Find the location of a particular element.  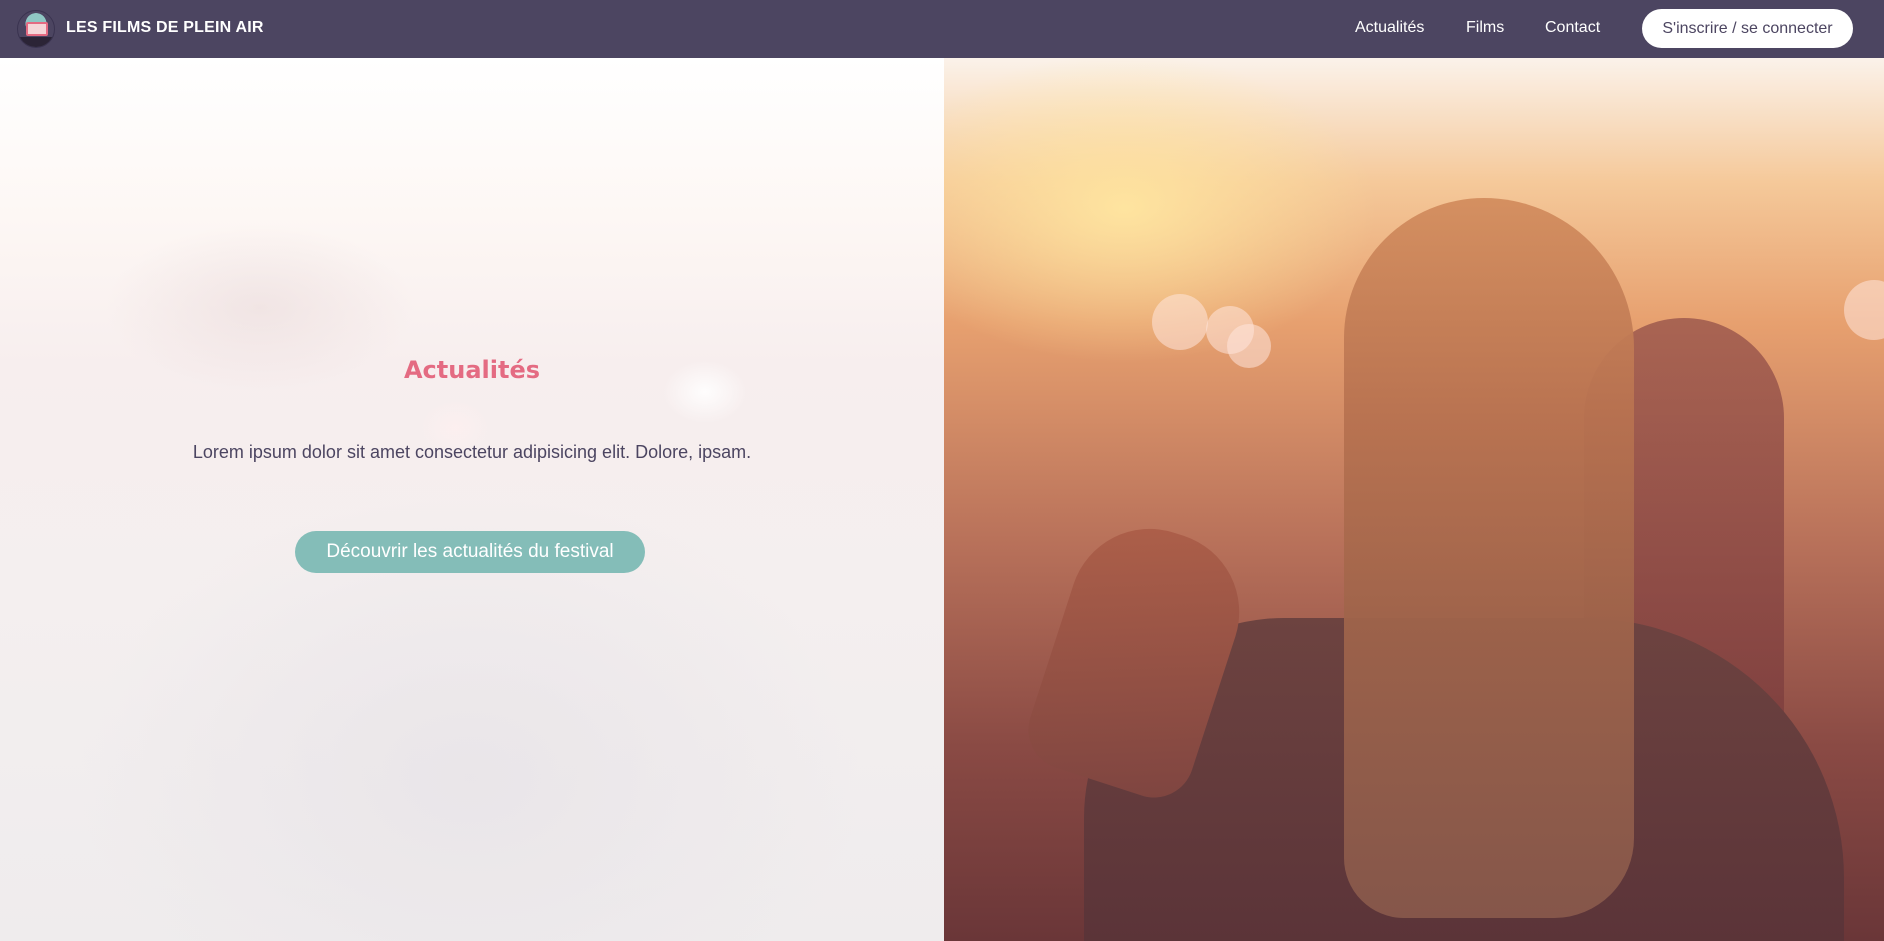

crowd-silhouette-shape is located at coordinates (36, 42).